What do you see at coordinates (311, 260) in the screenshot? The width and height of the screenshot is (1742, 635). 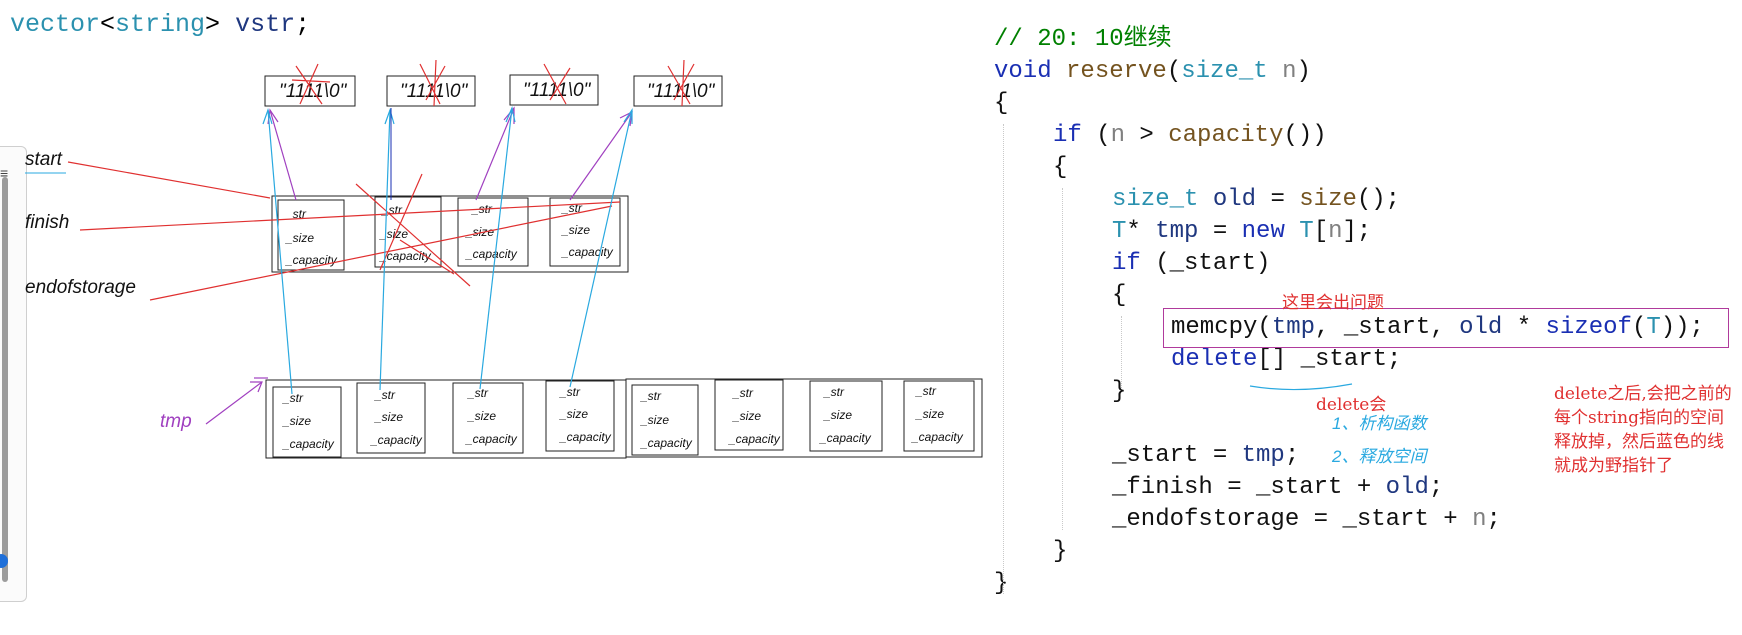 I see `old-cell-1-capacity: _capacity` at bounding box center [311, 260].